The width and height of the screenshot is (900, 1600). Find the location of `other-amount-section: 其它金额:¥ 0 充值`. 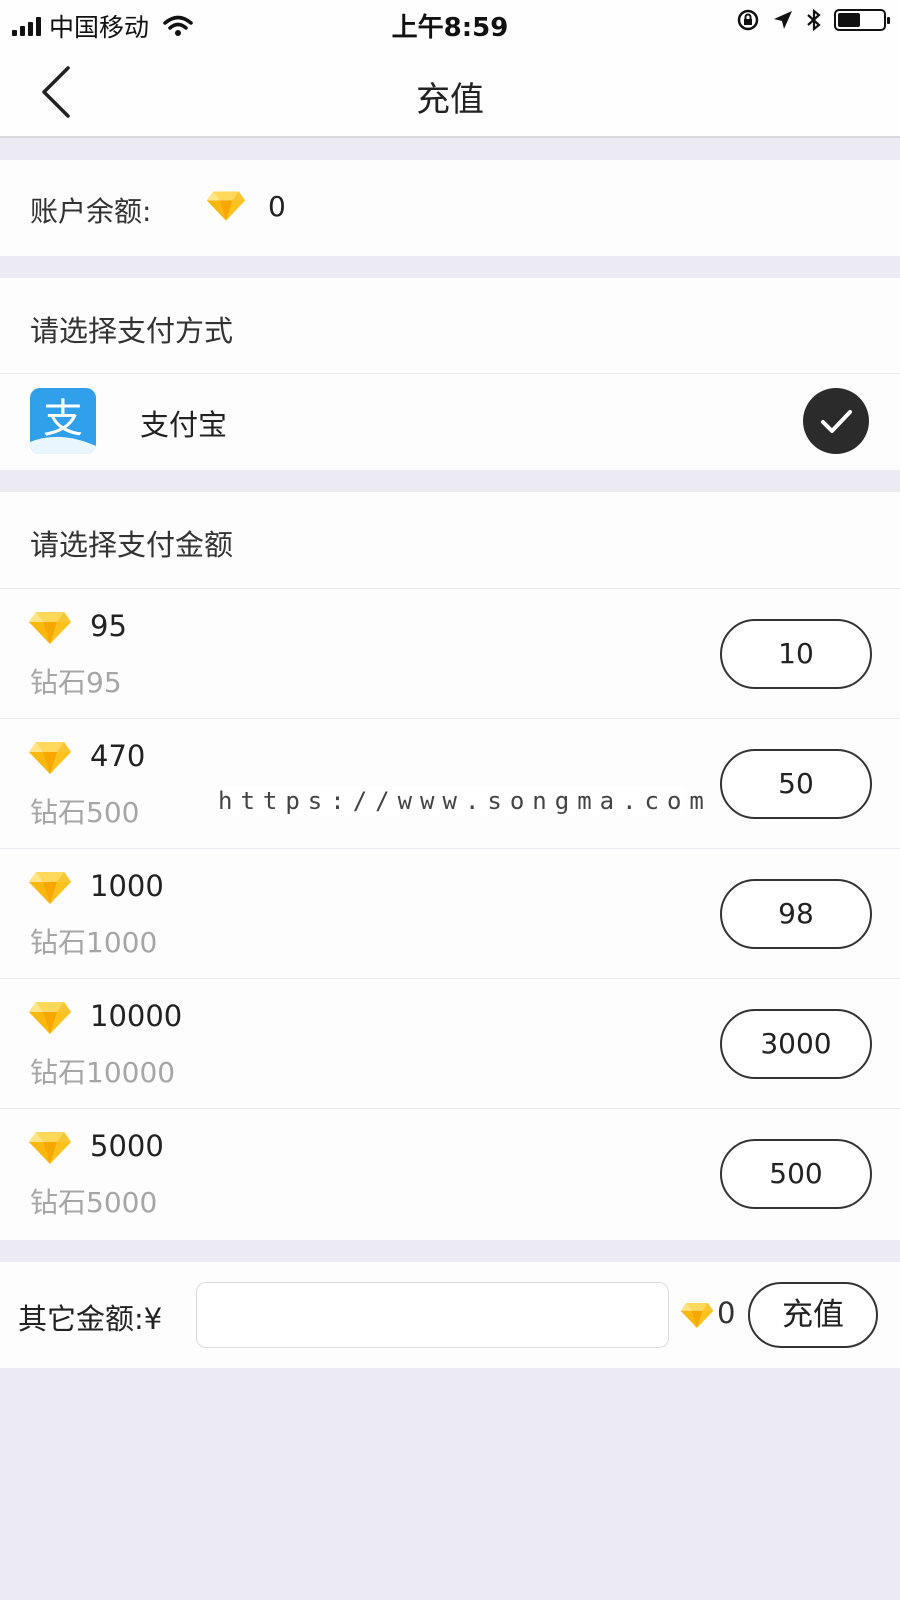

other-amount-section: 其它金额:¥ 0 充值 is located at coordinates (450, 1315).